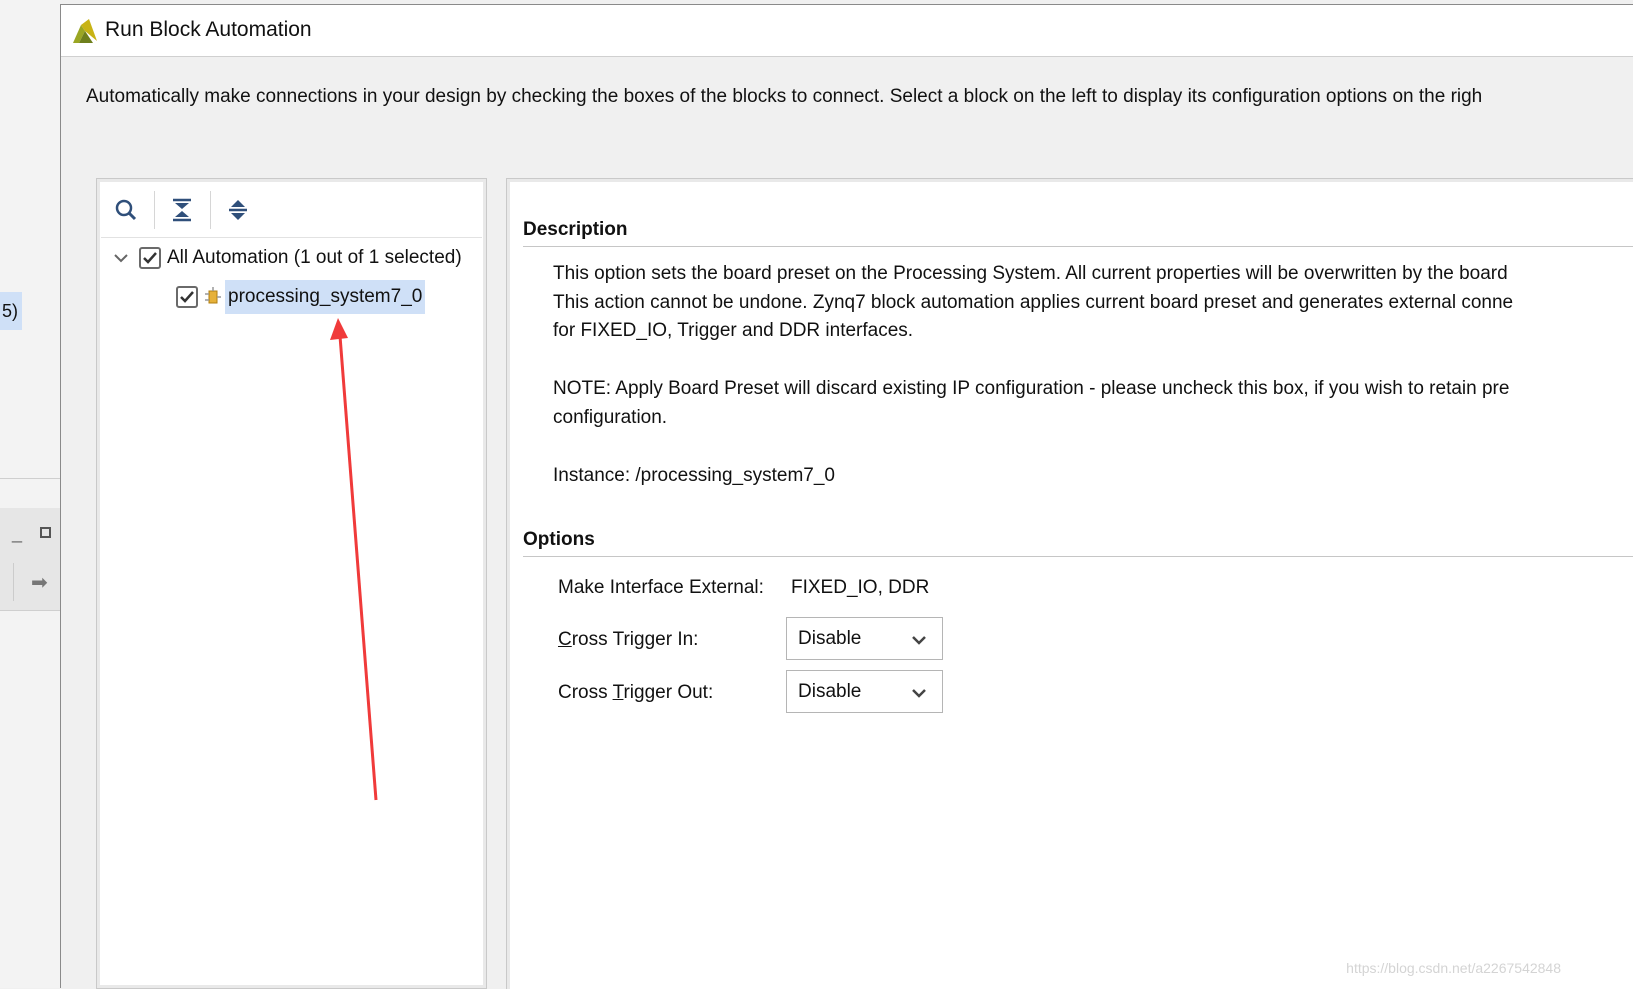 Image resolution: width=1633 pixels, height=989 pixels. Describe the element at coordinates (1453, 968) in the screenshot. I see `watermark: https://blog.csdn.net/a2267542848` at that location.